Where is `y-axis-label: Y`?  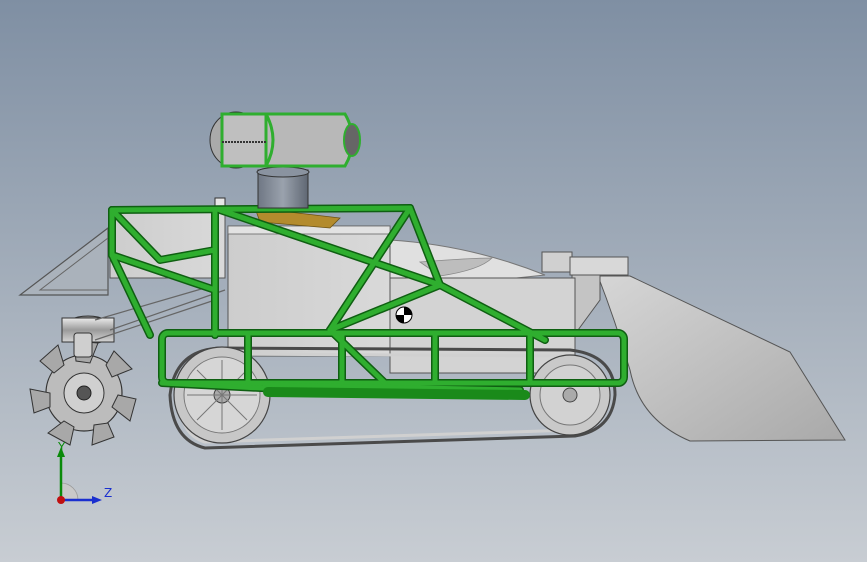 y-axis-label: Y is located at coordinates (62, 447).